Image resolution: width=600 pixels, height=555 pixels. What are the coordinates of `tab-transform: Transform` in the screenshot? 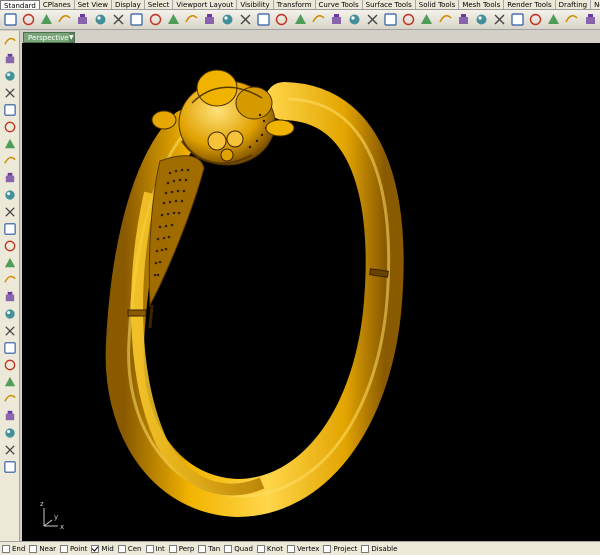 It's located at (295, 4).